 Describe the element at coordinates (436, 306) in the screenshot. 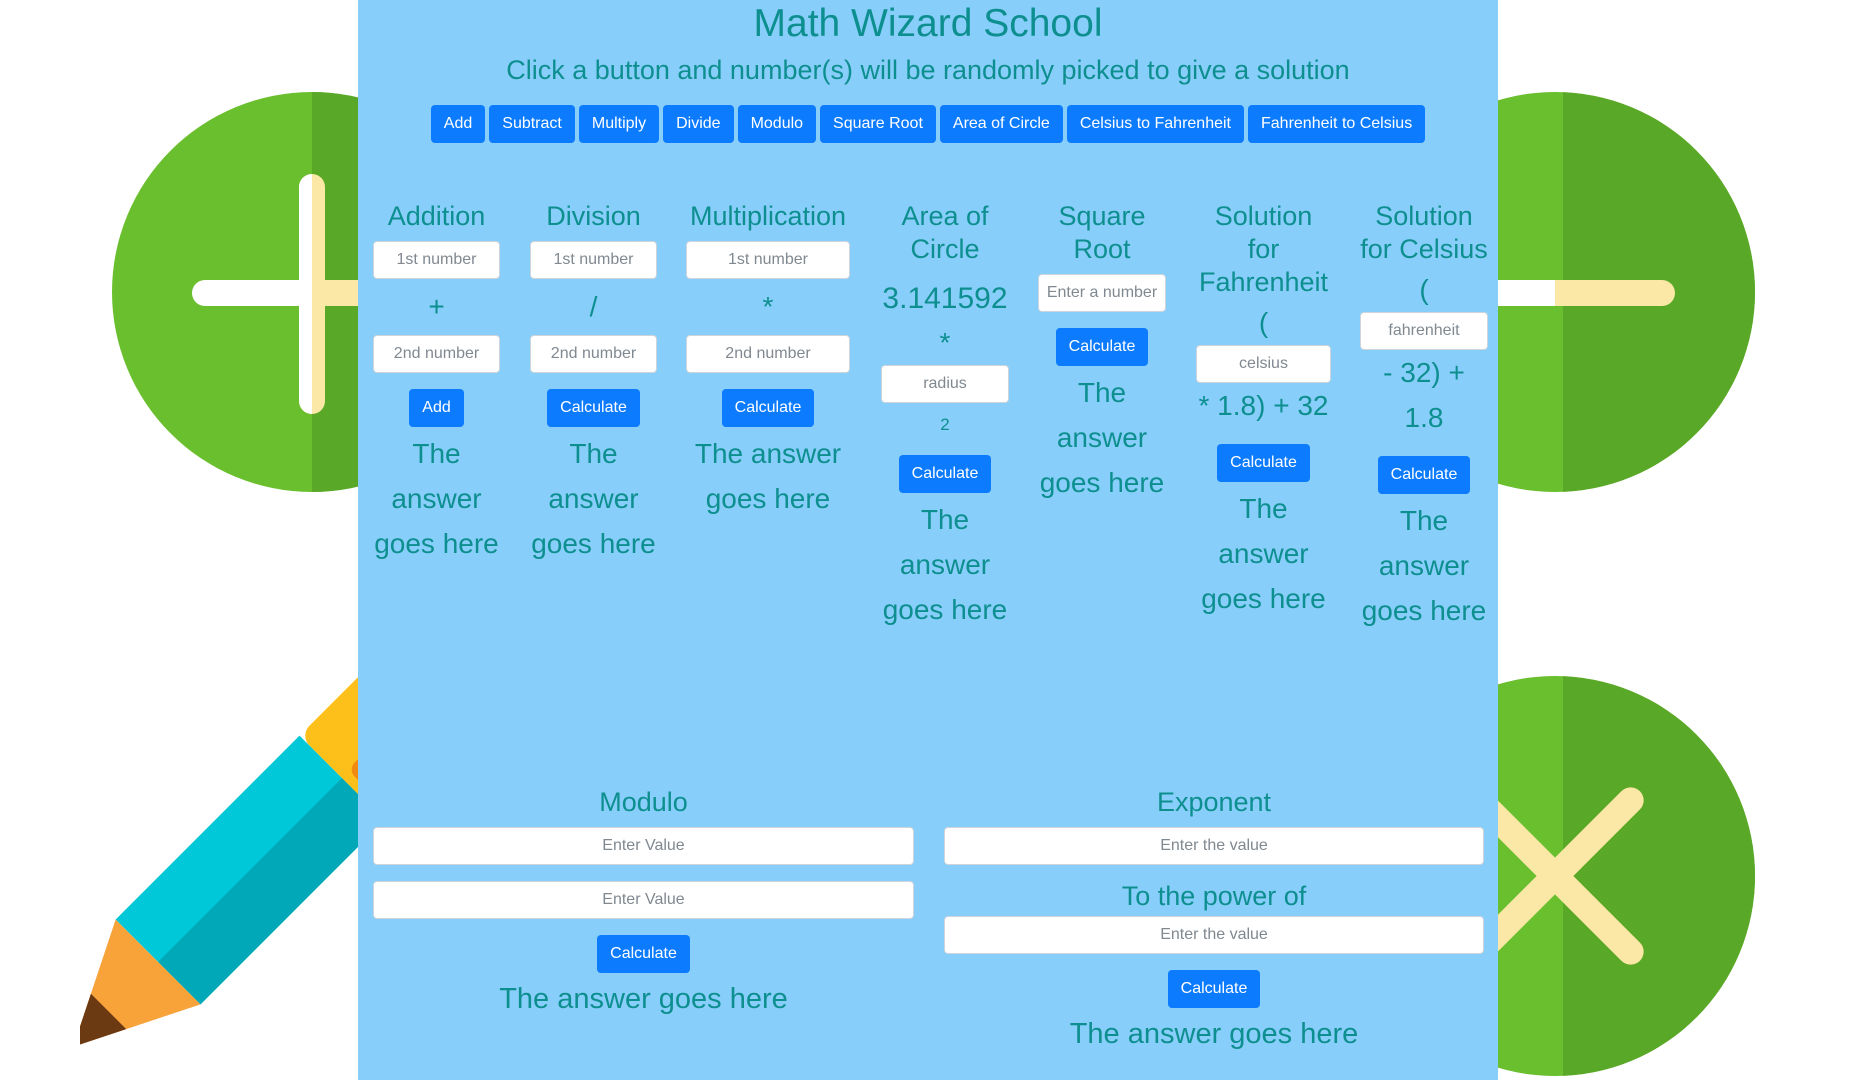

I see `addition-operator: +` at that location.